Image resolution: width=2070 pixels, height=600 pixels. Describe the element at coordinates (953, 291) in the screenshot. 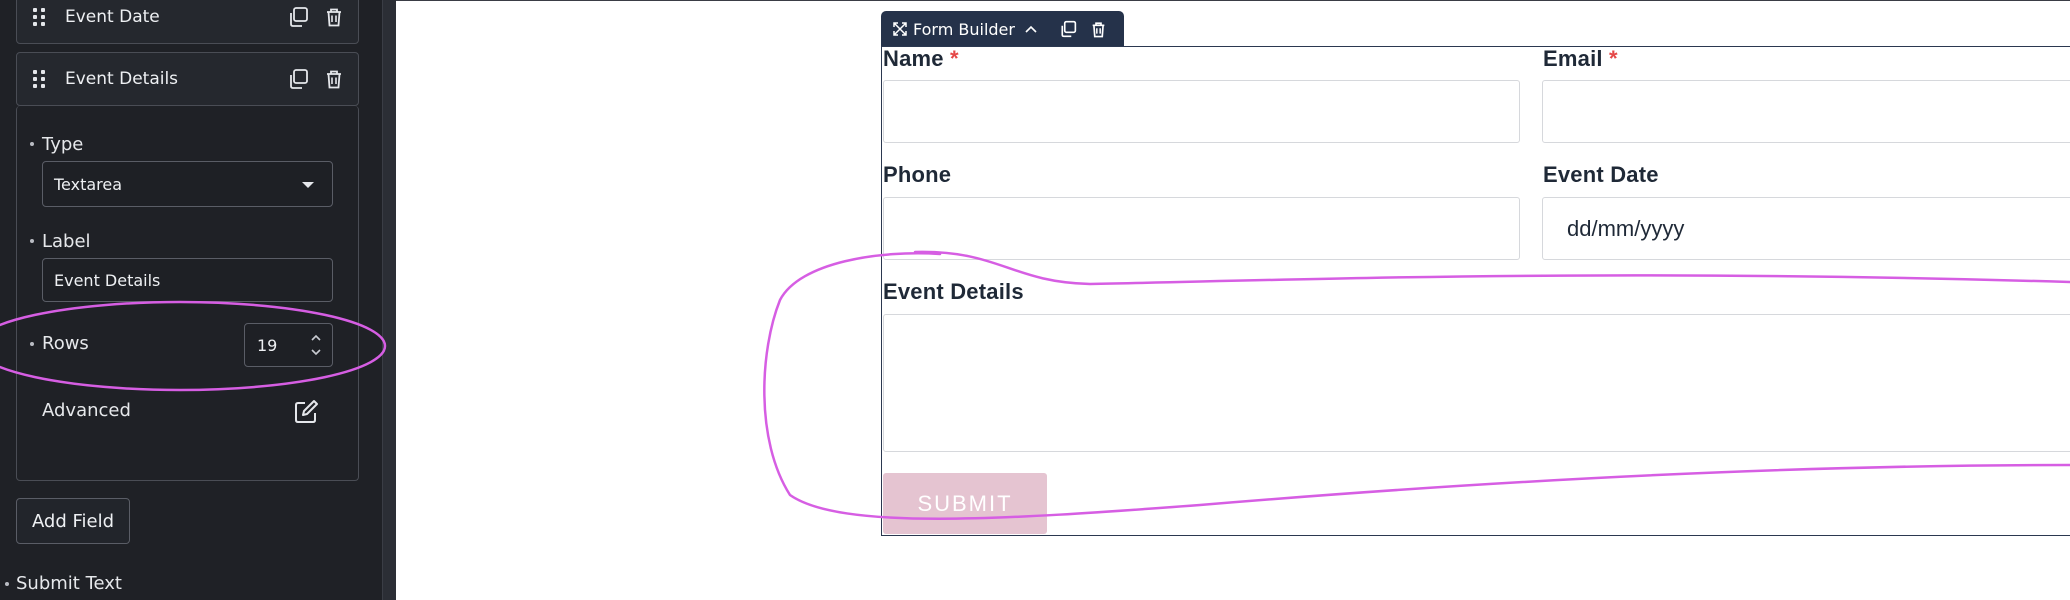

I see `event-details-label: Event Details` at that location.